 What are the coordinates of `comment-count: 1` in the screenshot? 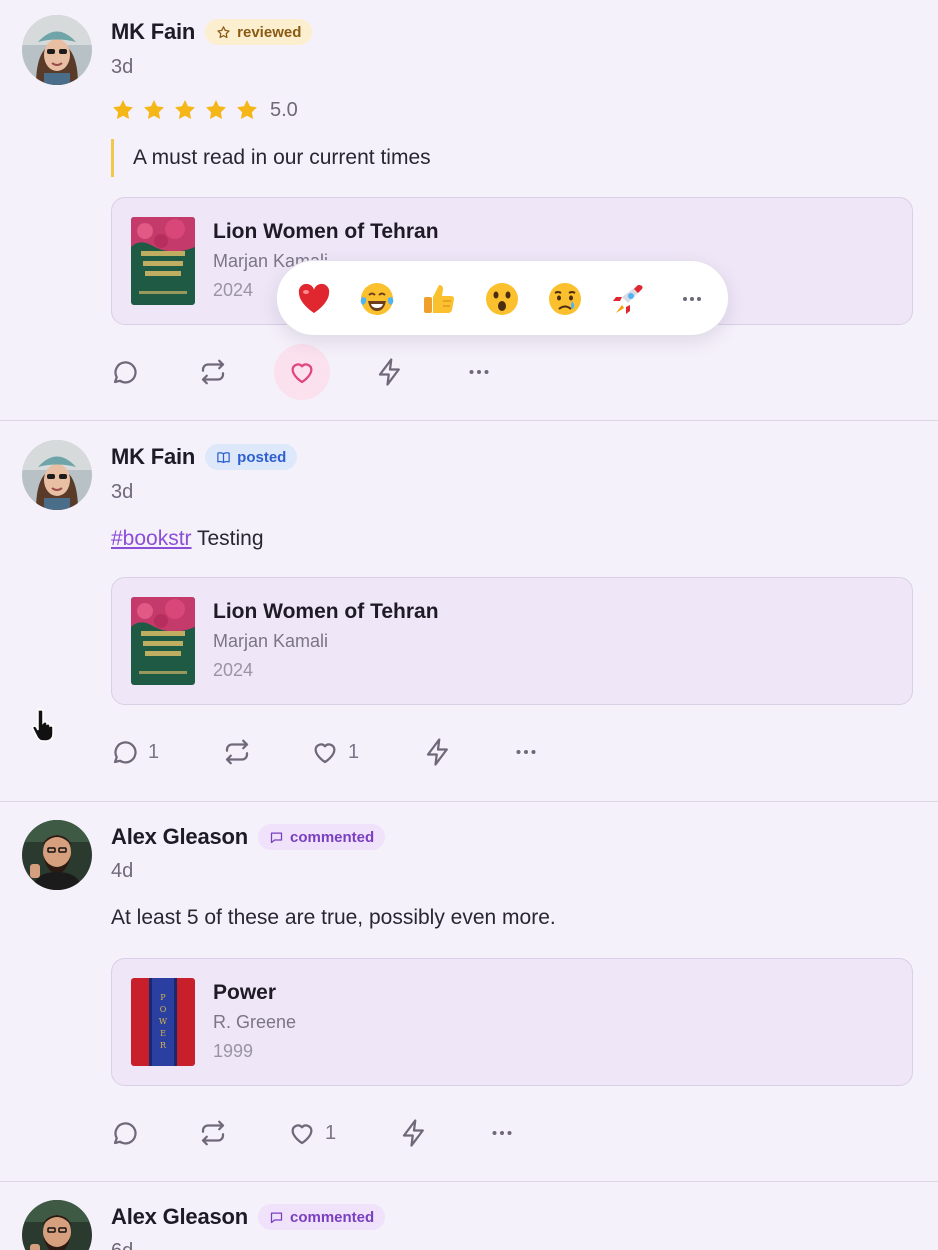 It's located at (154, 751).